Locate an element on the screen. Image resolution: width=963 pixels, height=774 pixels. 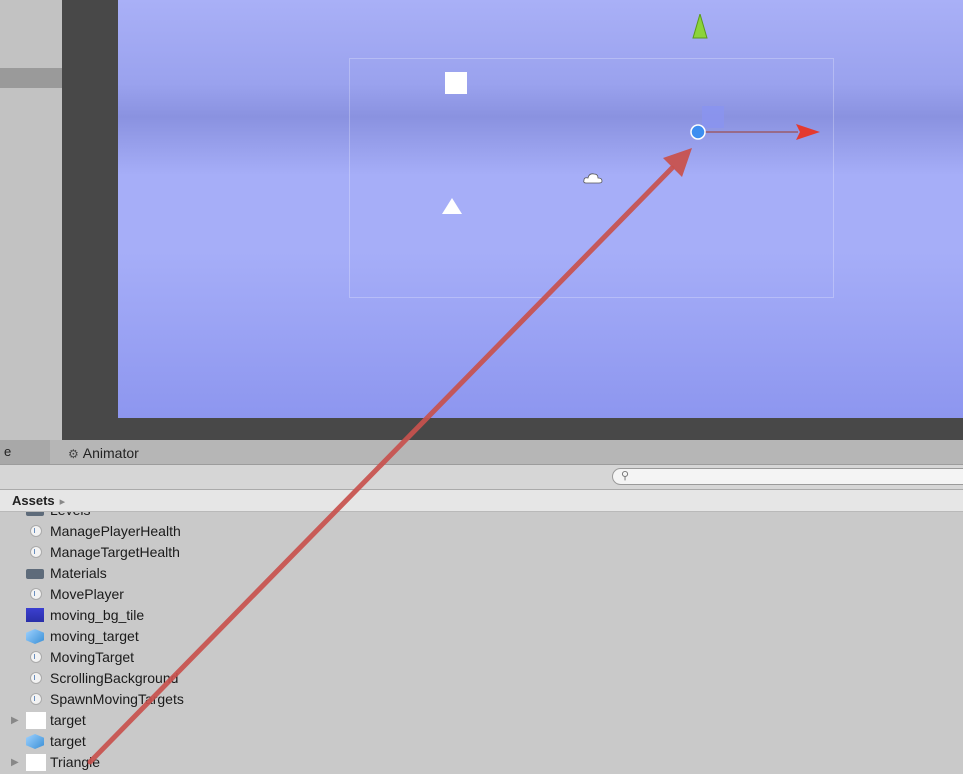
asset-label: MovingTarget is located at coordinates (92, 657).